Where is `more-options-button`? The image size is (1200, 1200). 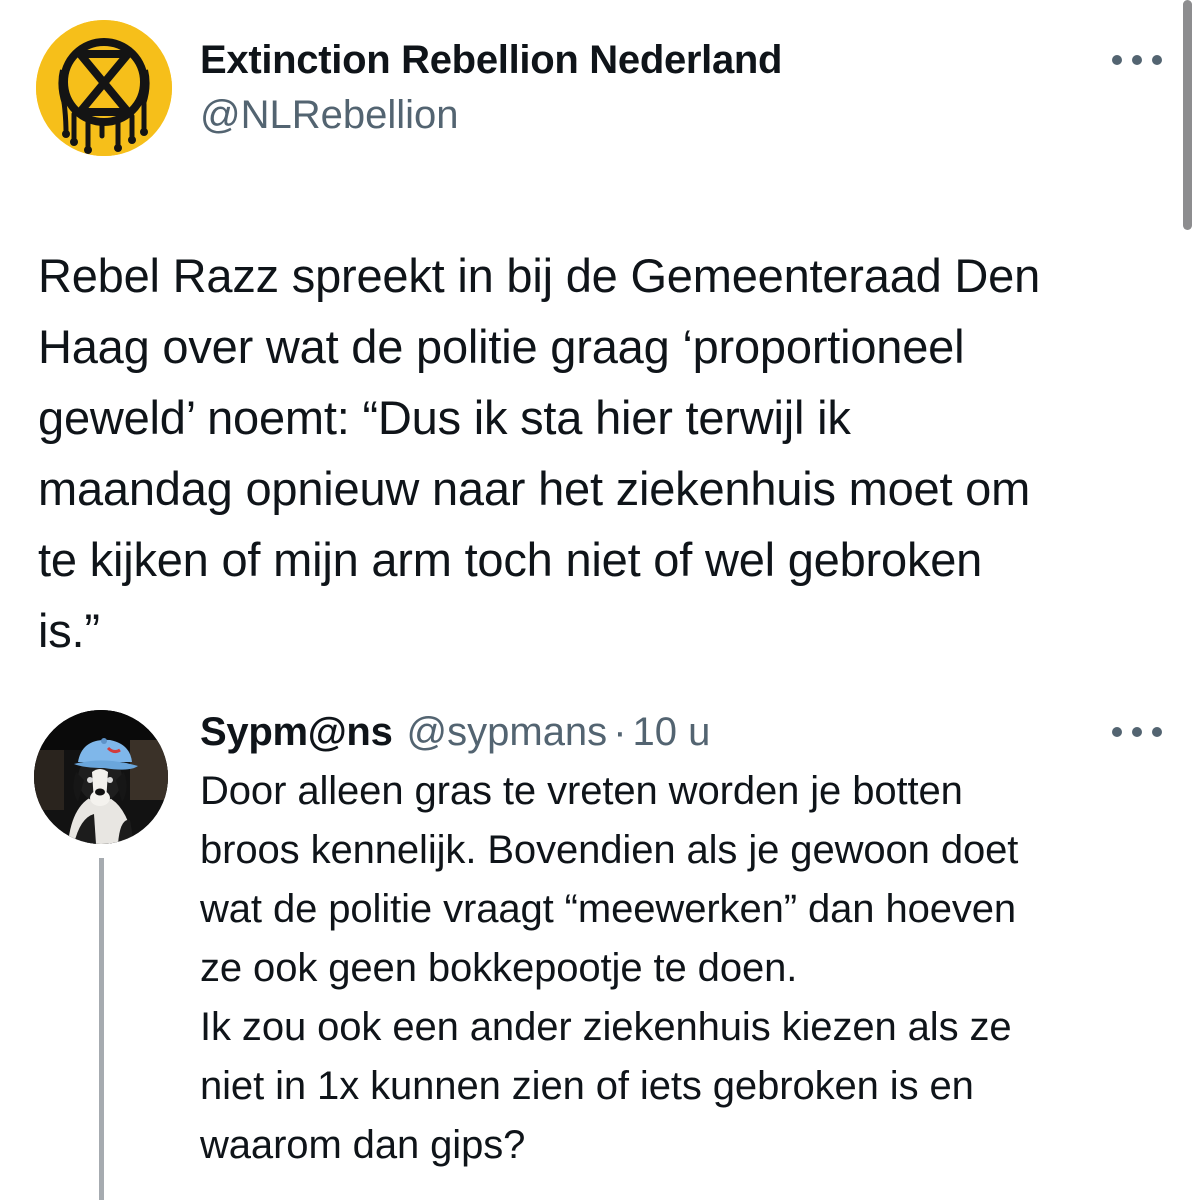 more-options-button is located at coordinates (1137, 60).